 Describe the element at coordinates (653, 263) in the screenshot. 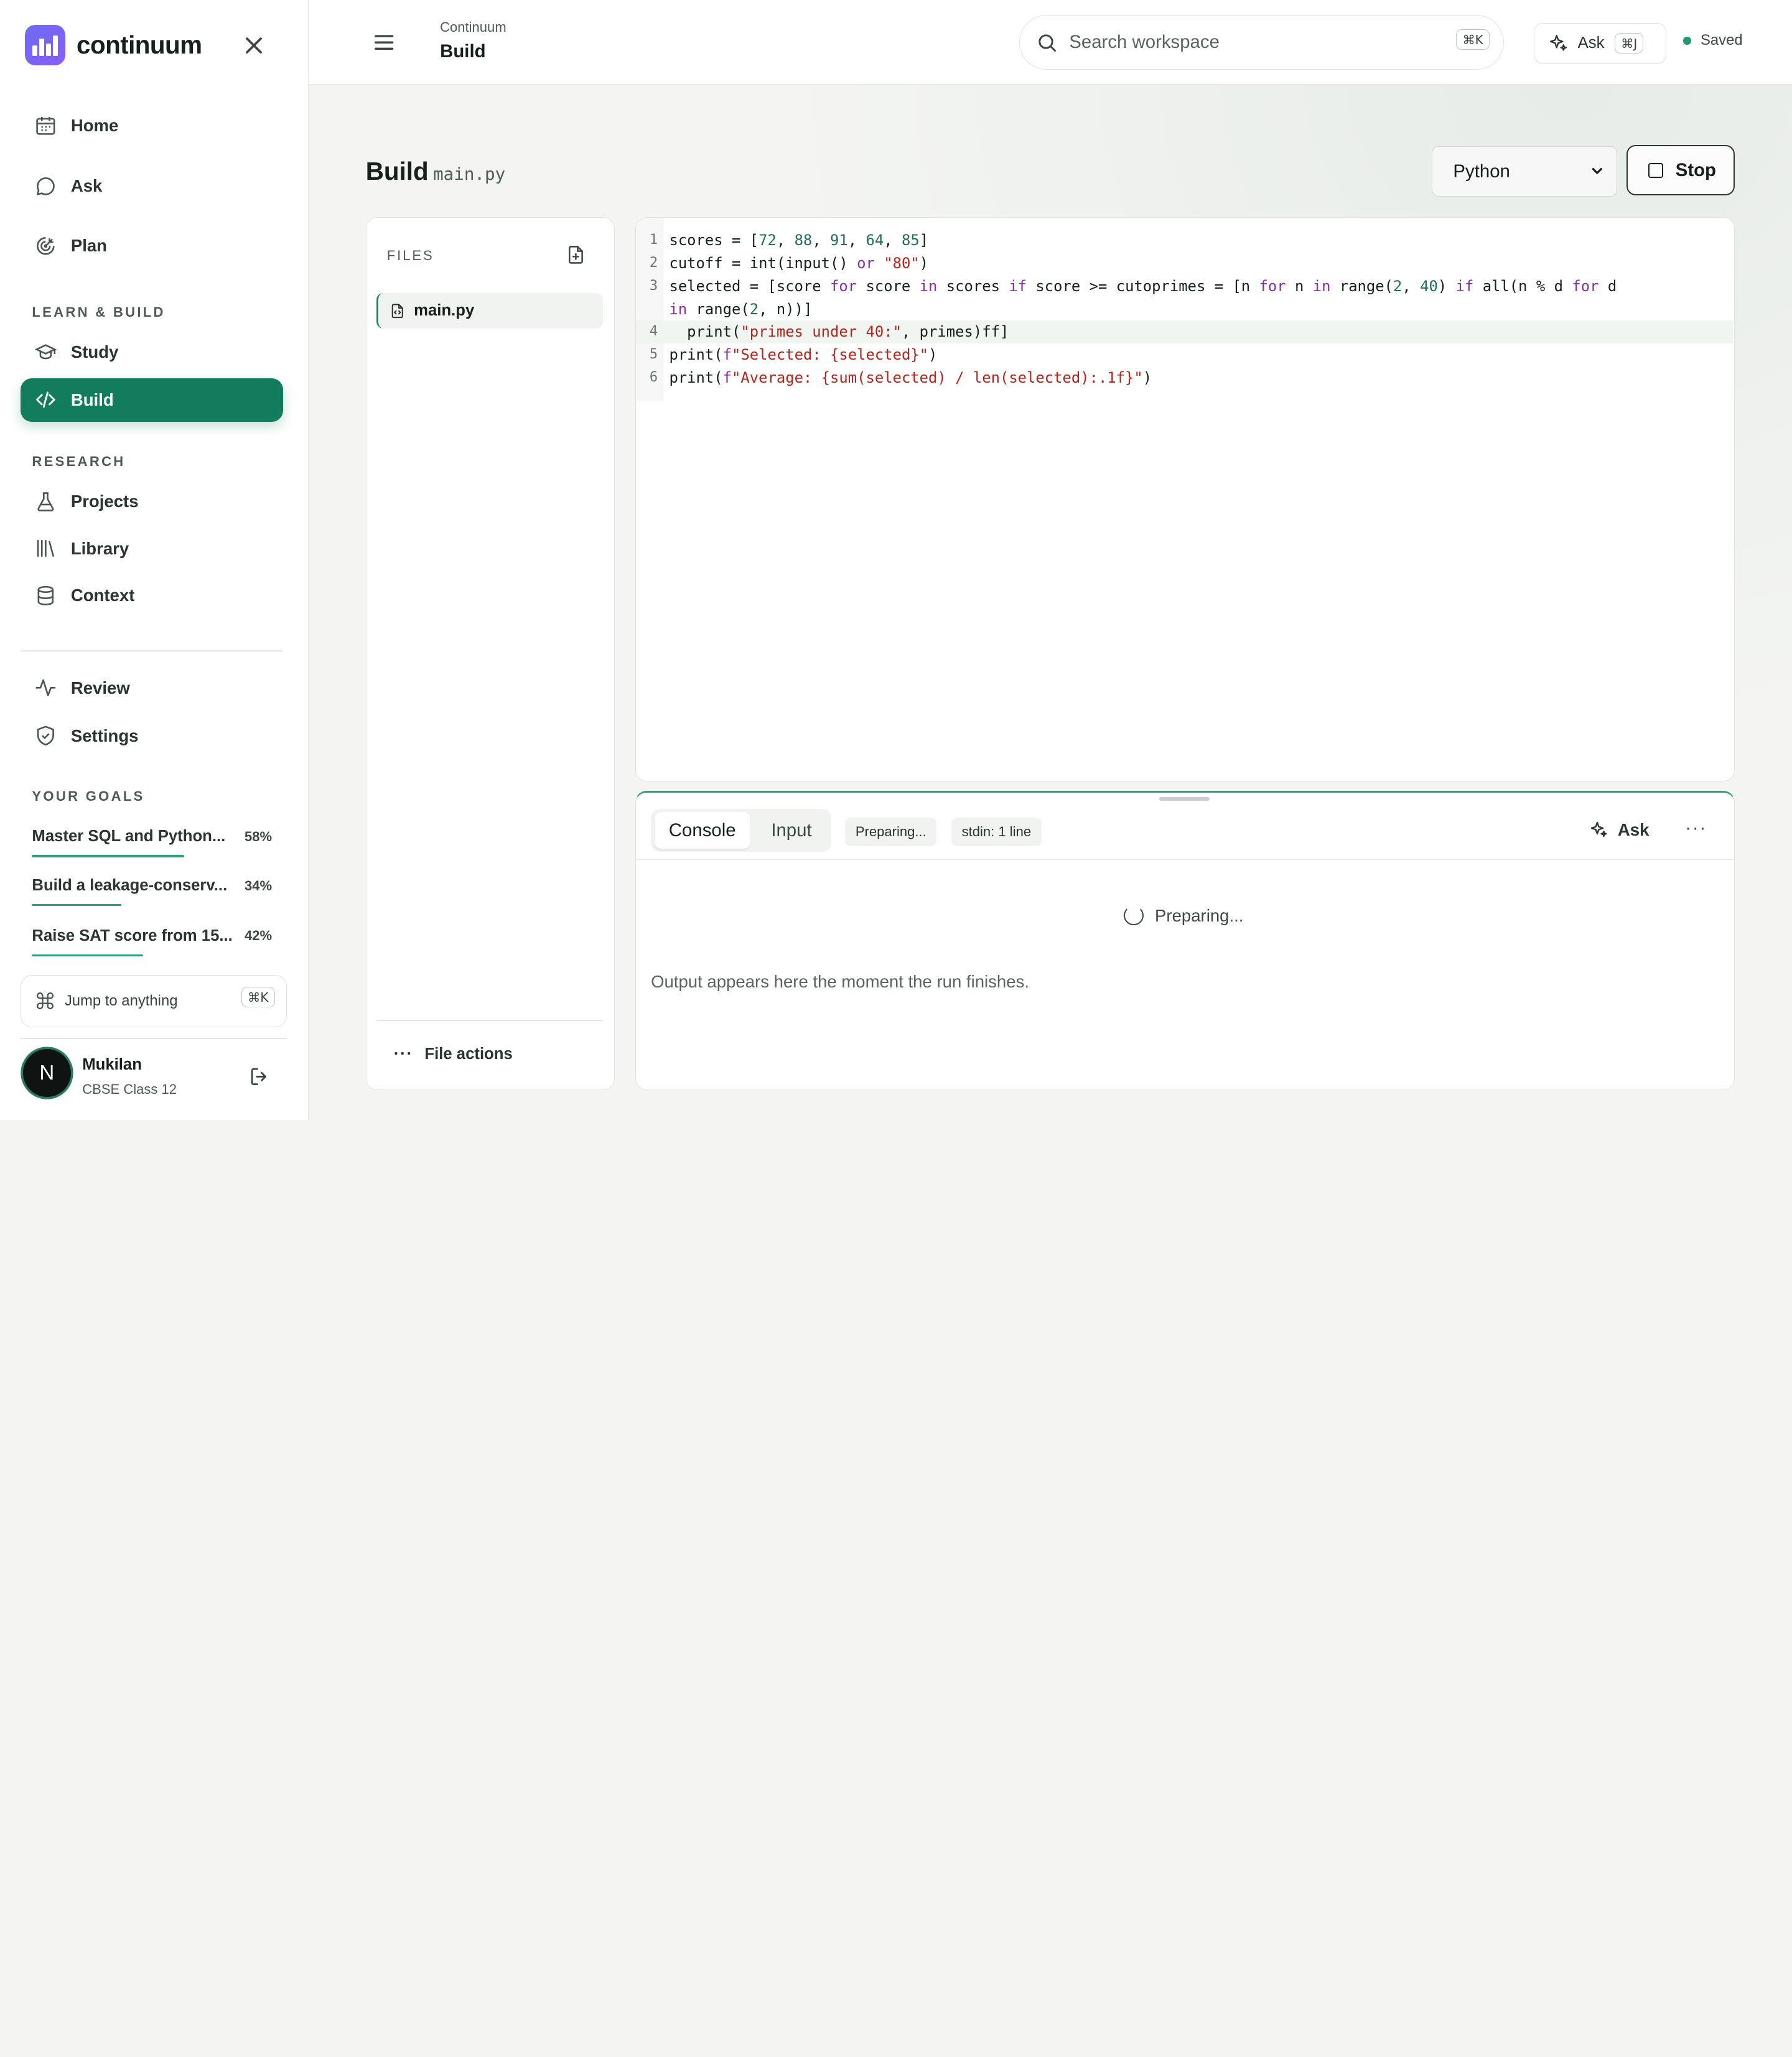

I see `line-number: 2` at that location.